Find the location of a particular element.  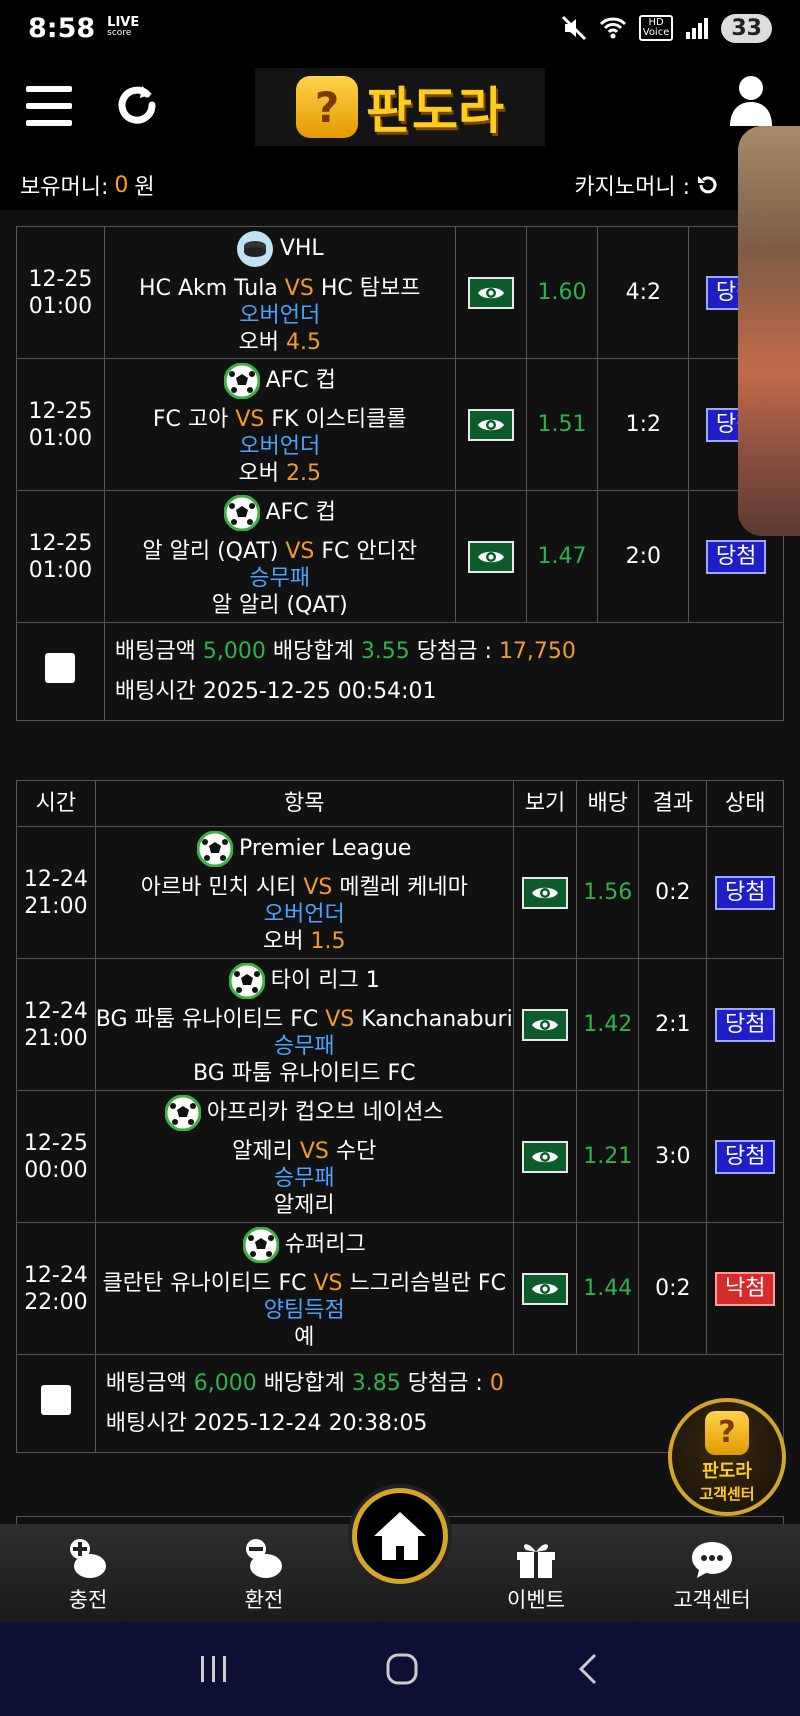

balance-row: 보유머니: 0 원 카지노머니 : is located at coordinates (400, 185).